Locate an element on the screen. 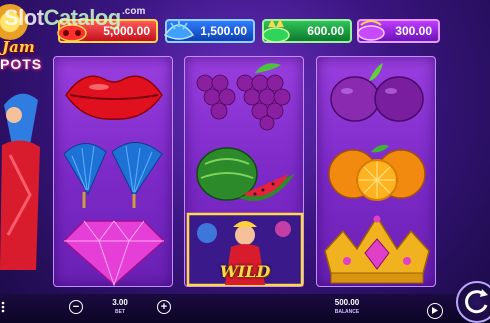 Image resolution: width=490 pixels, height=323 pixels. symbol-crown is located at coordinates (377, 249).